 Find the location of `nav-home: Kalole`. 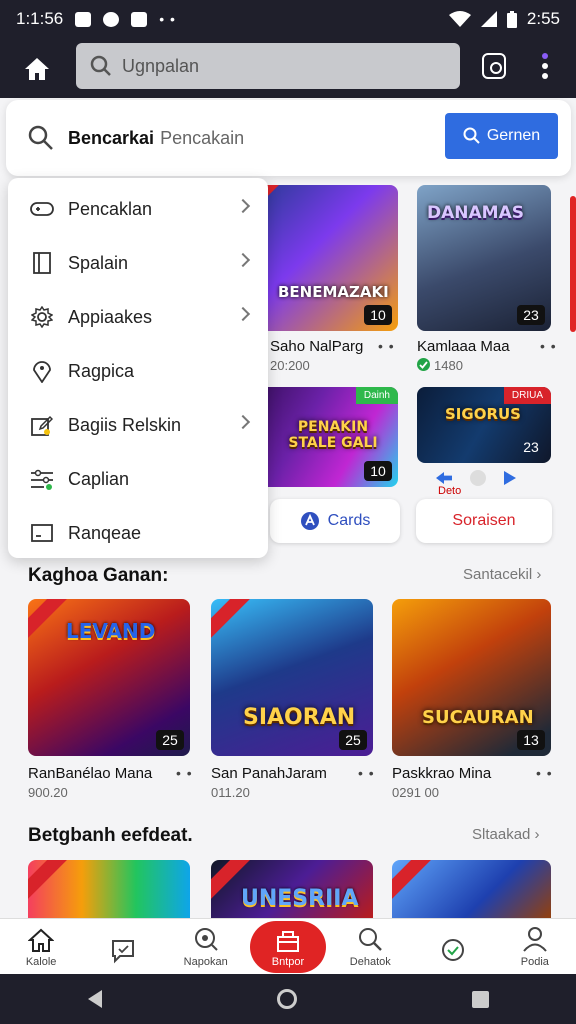

nav-home: Kalole is located at coordinates (41, 946).